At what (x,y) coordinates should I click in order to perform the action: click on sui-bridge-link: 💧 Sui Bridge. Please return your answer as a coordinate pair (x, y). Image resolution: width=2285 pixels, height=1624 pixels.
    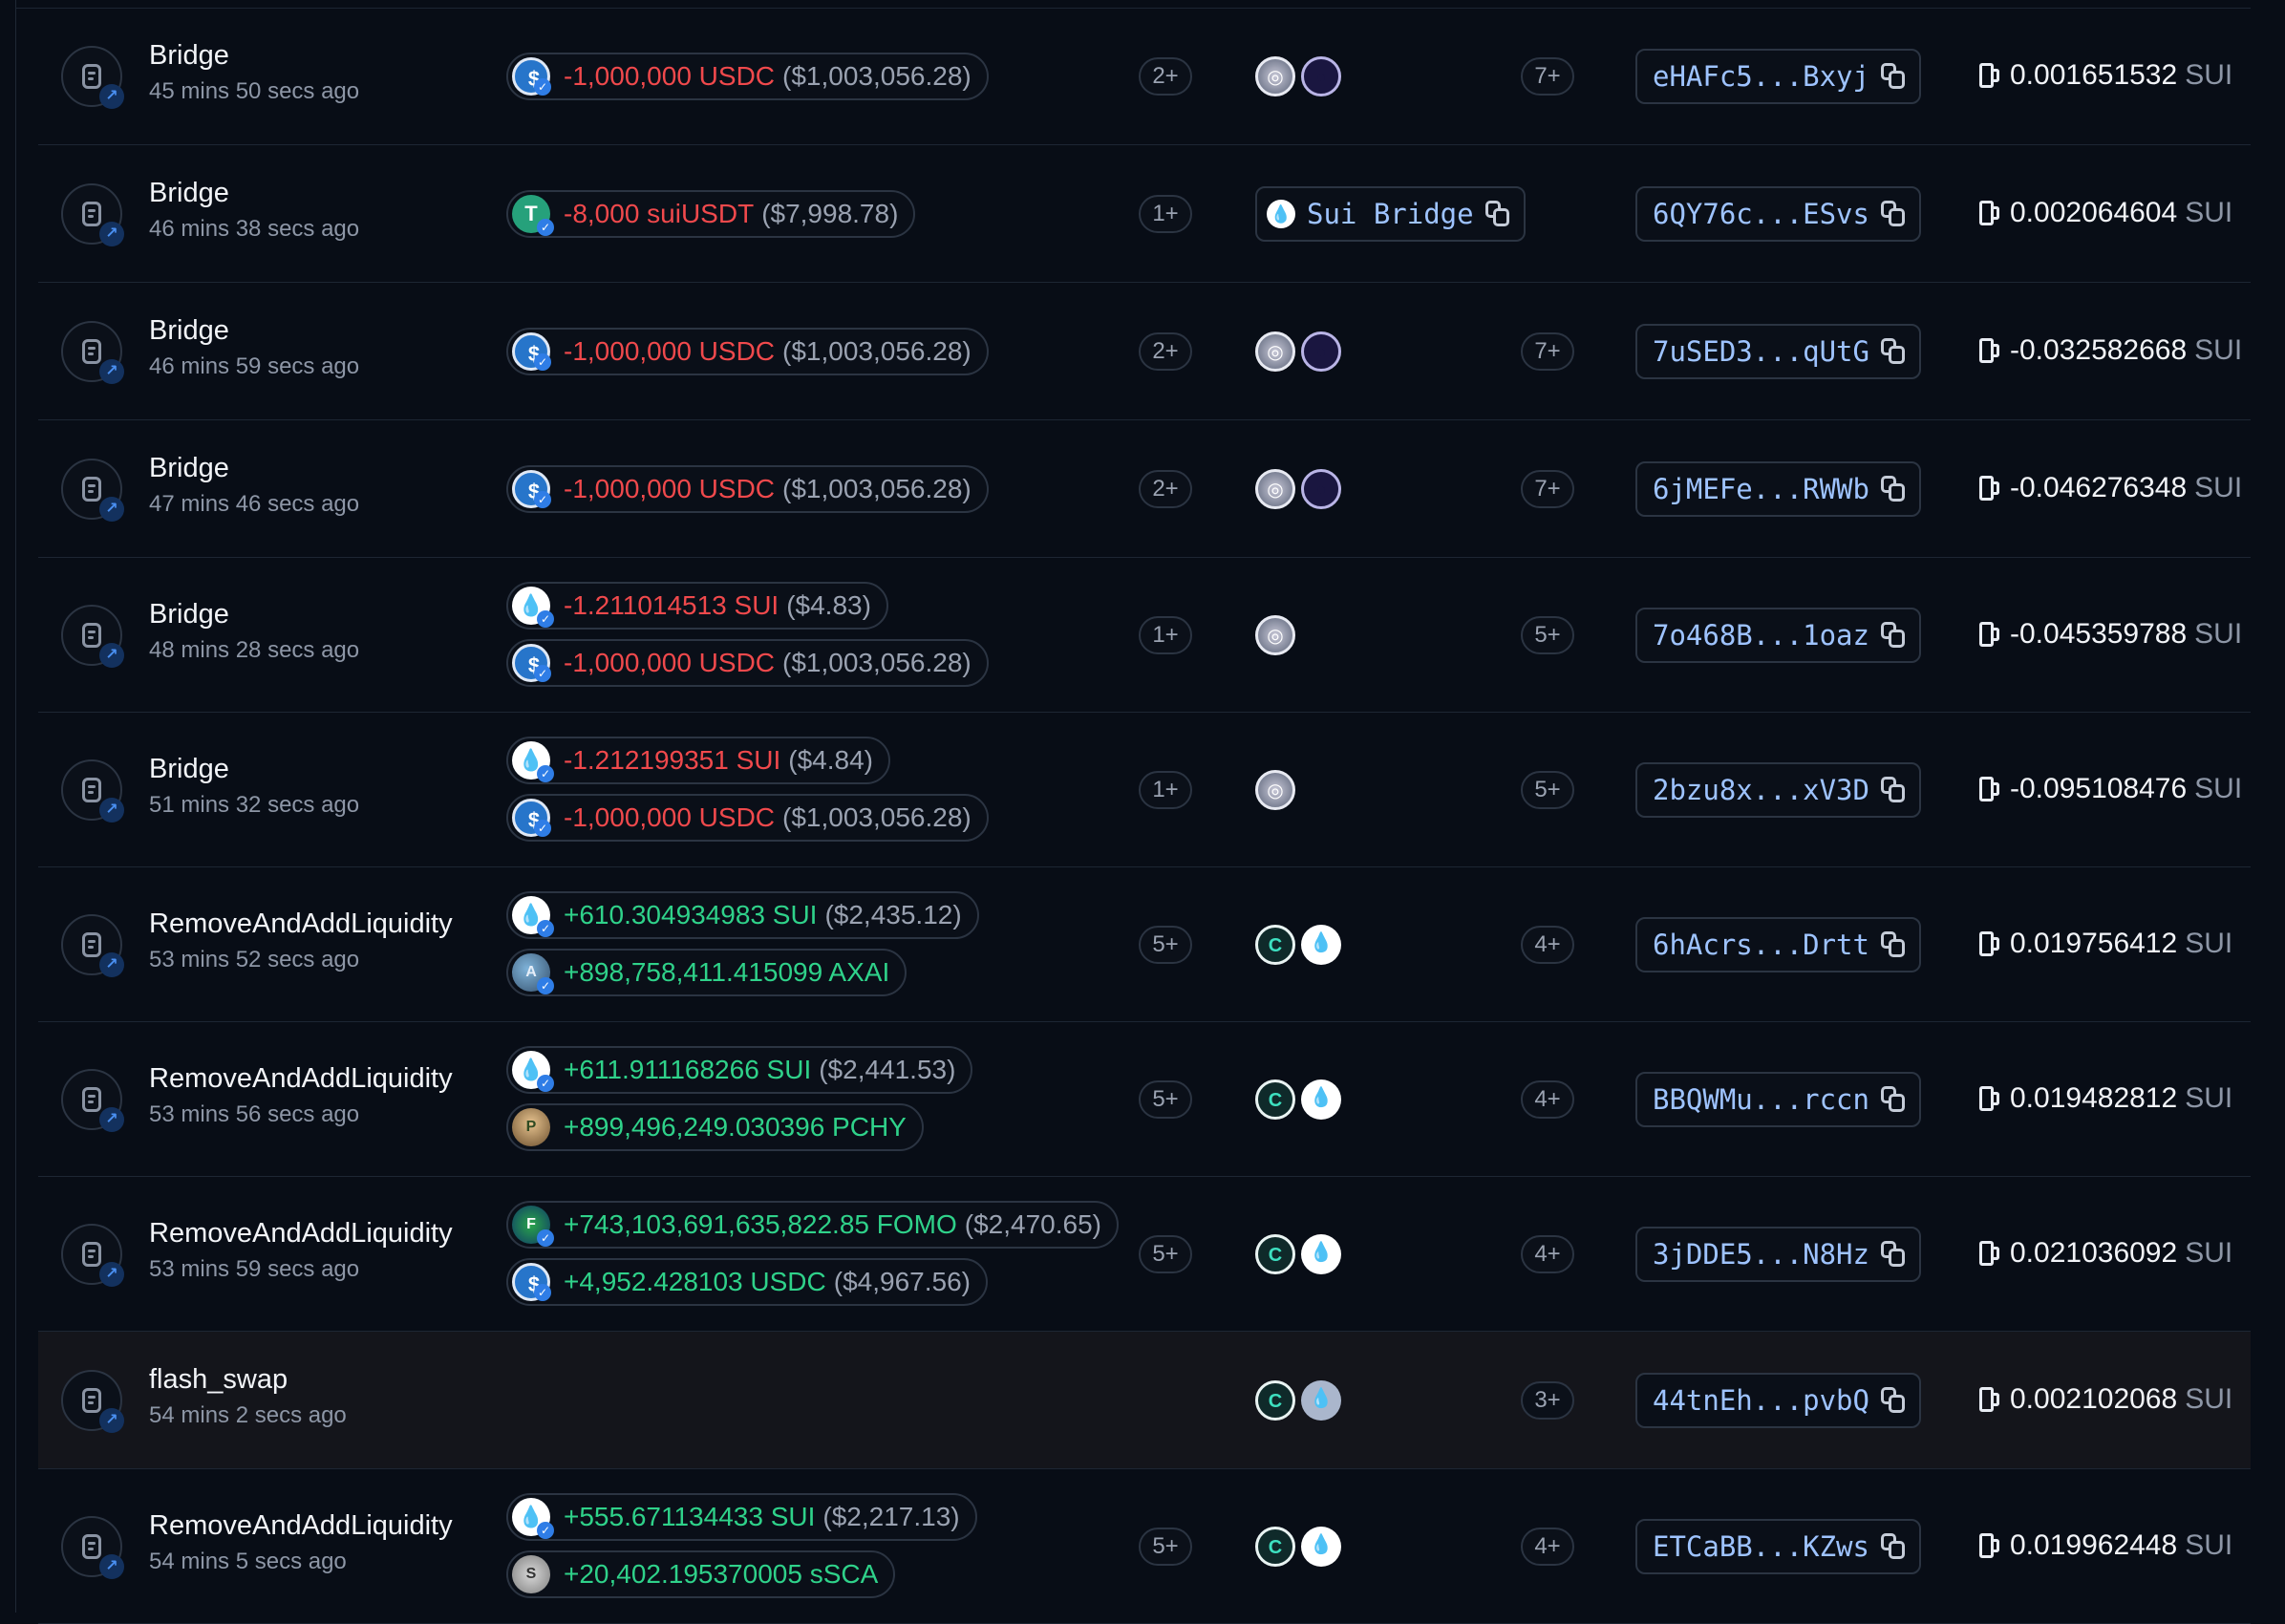
    Looking at the image, I should click on (1390, 214).